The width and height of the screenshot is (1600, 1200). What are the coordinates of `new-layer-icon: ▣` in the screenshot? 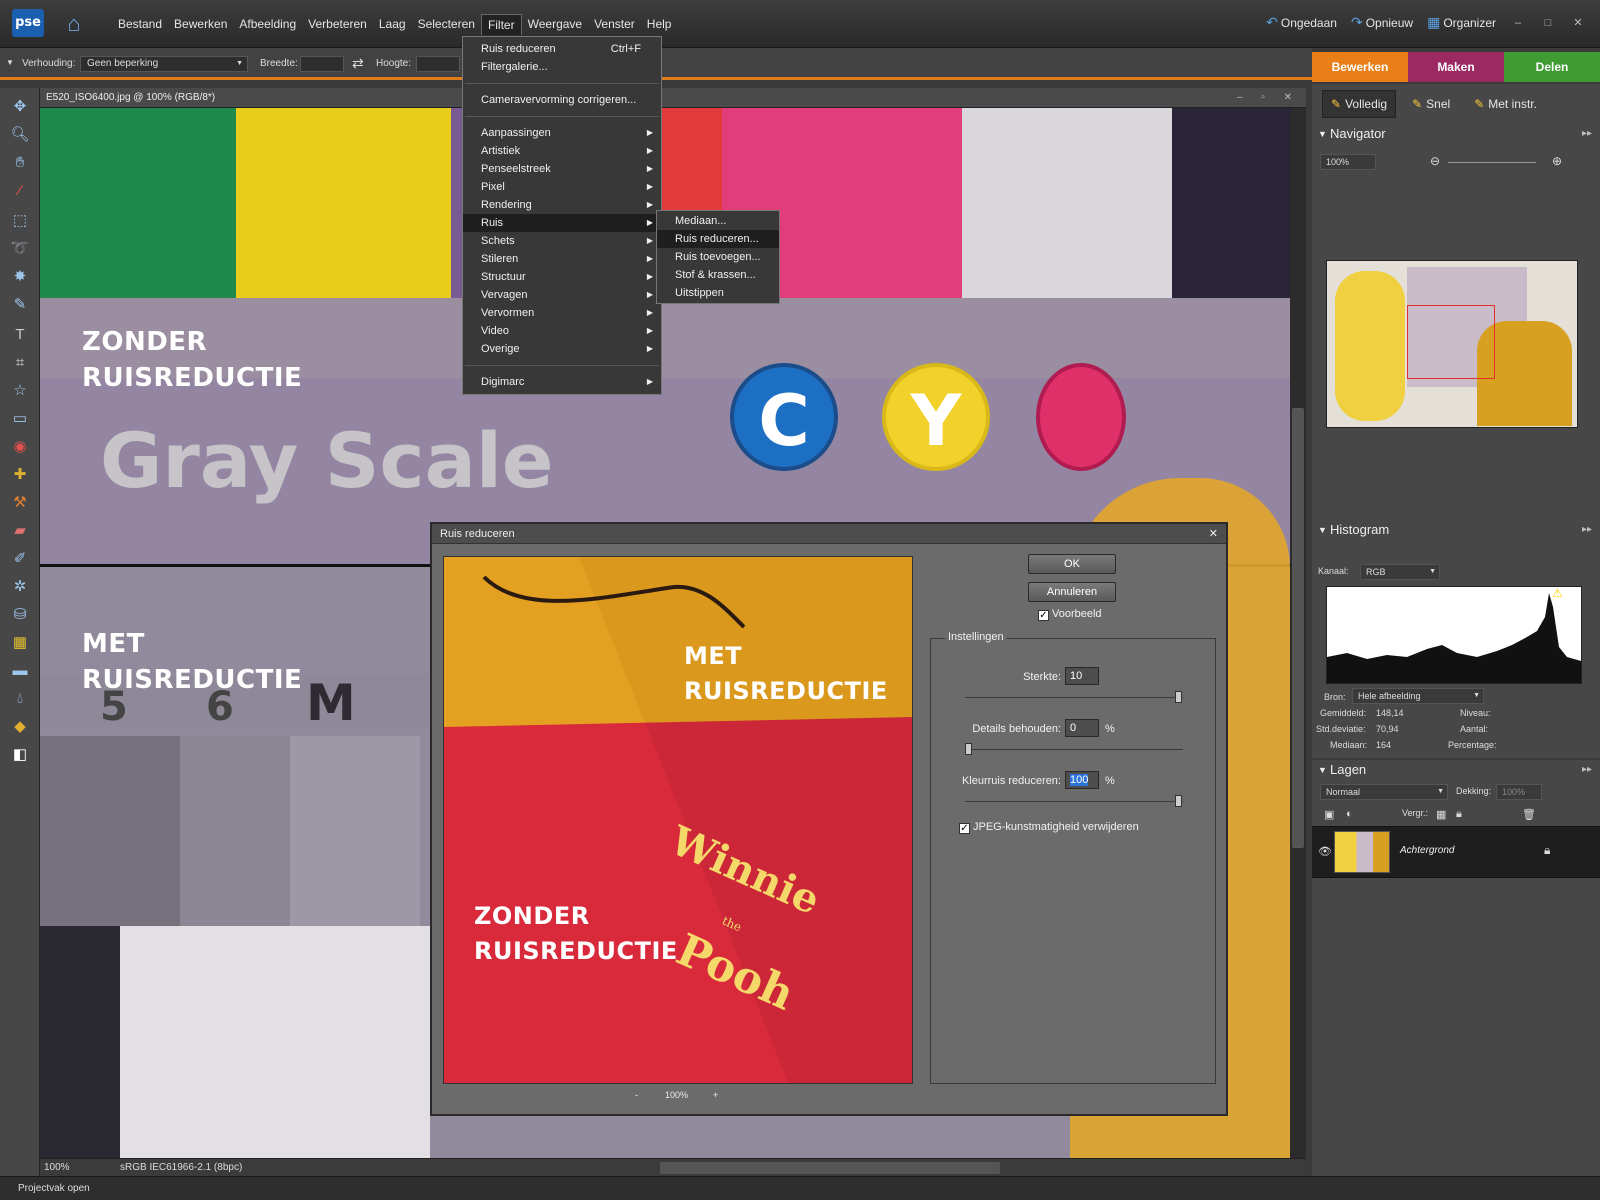 It's located at (1329, 814).